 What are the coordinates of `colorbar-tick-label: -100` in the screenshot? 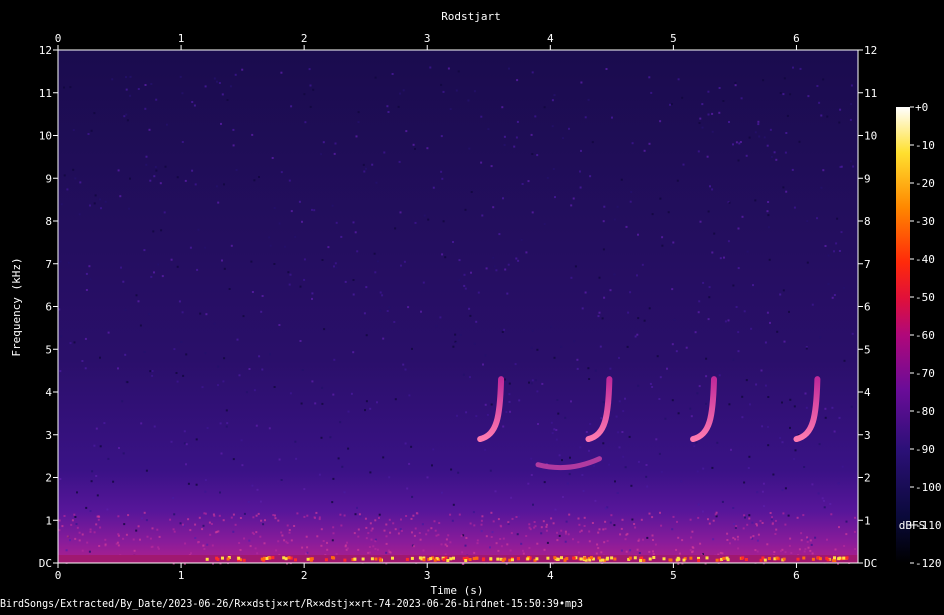 It's located at (928, 487).